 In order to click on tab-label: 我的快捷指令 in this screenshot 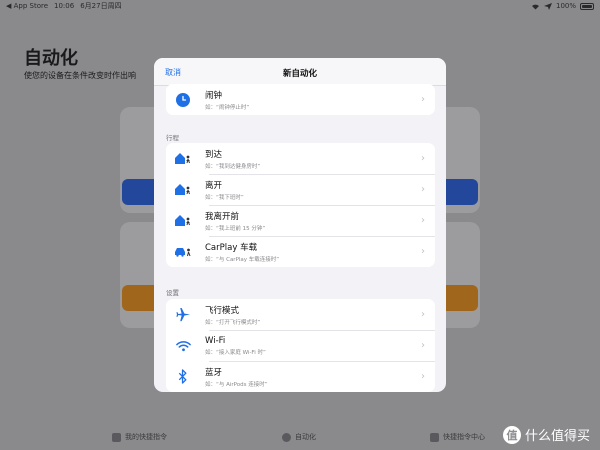, I will do `click(146, 437)`.